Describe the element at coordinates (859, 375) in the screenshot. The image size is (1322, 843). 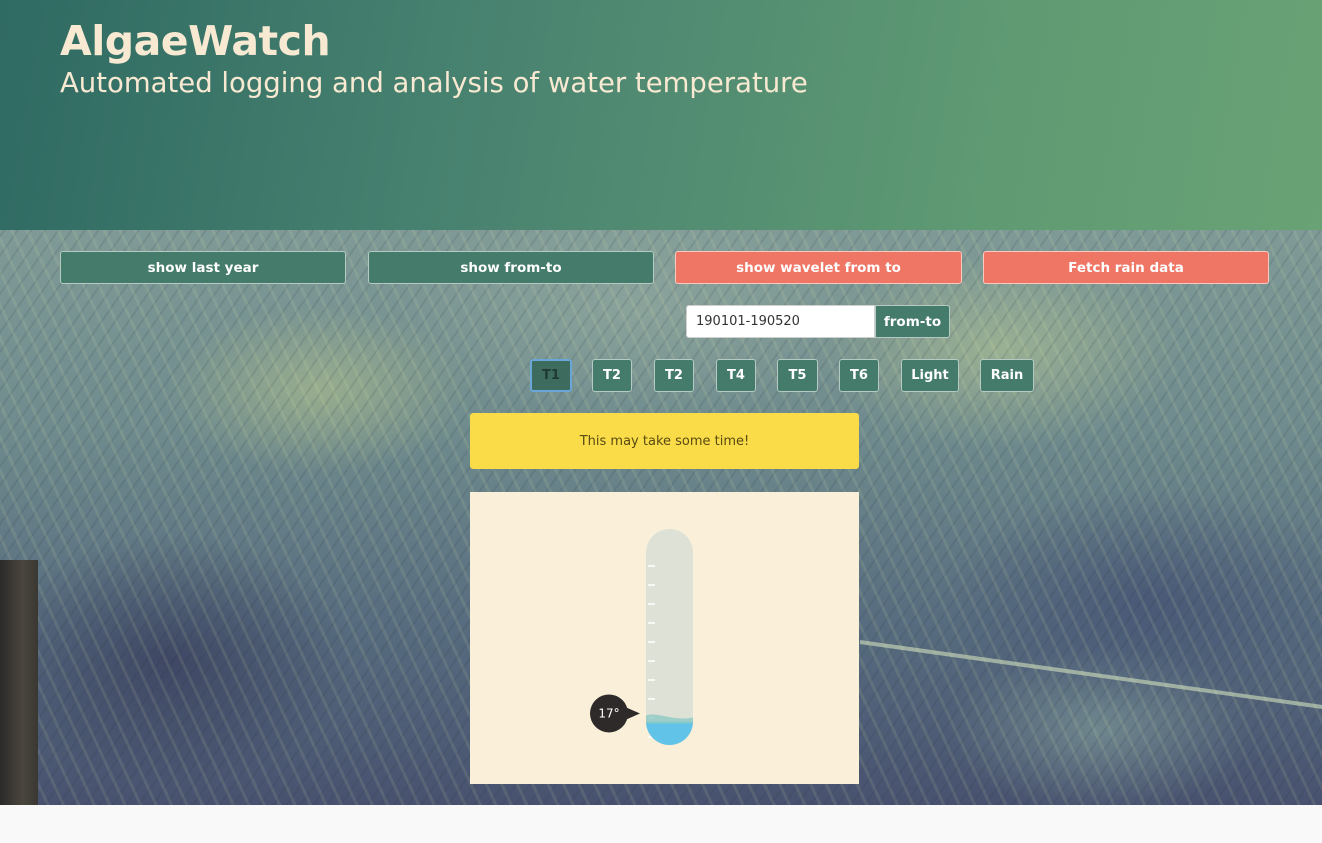
I see `sensor-button-t6: T6` at that location.